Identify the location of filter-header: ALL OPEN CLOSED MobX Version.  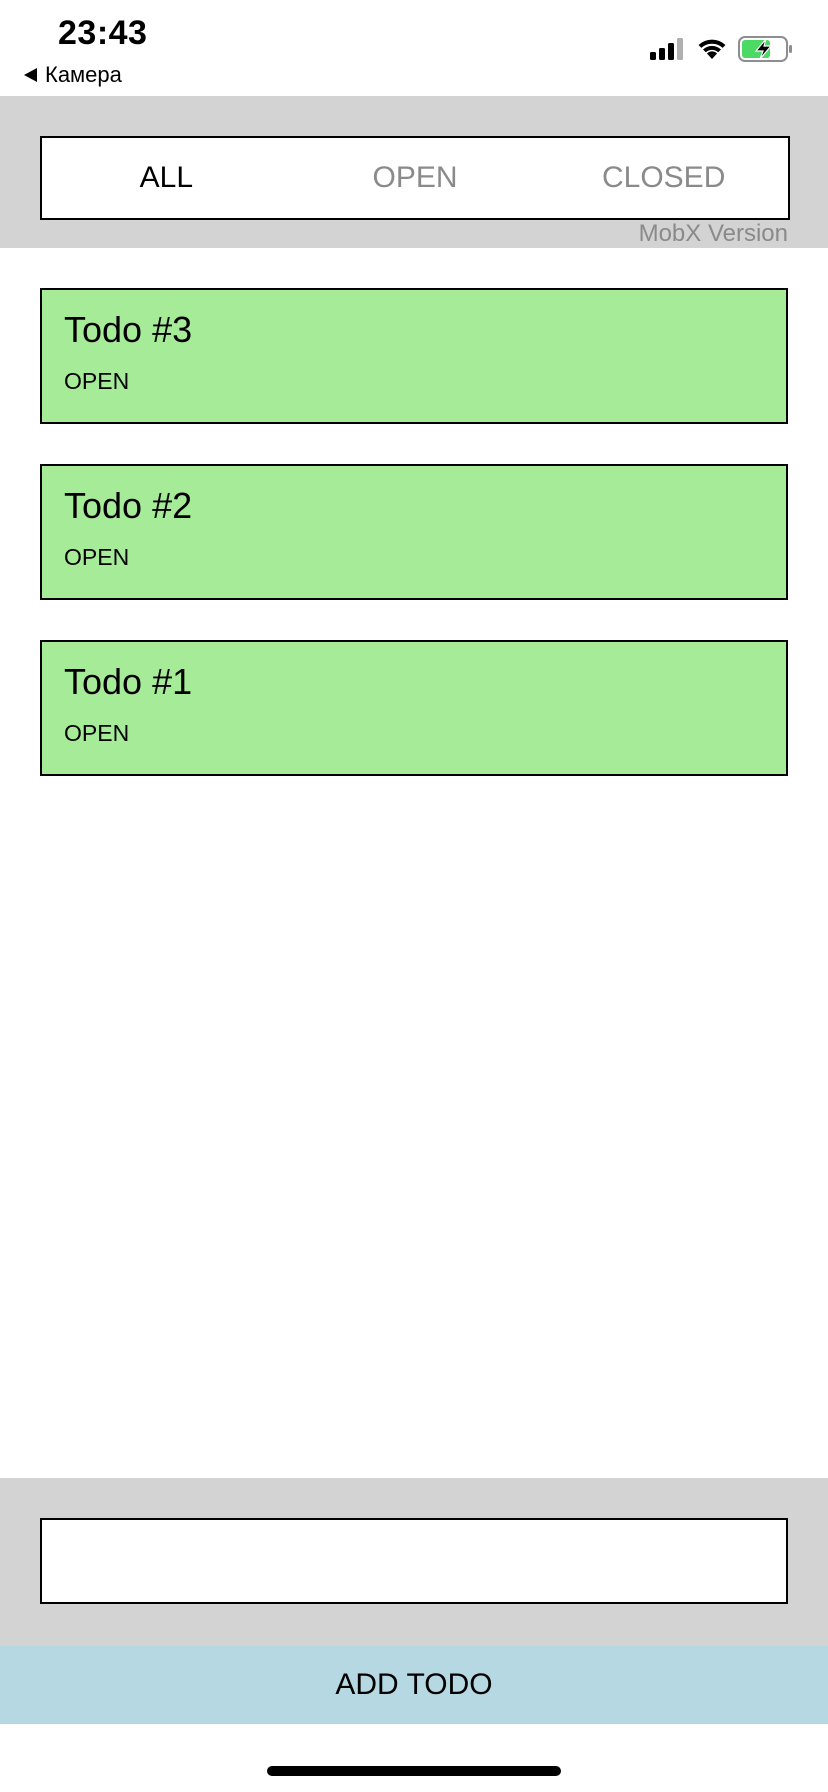
(414, 172).